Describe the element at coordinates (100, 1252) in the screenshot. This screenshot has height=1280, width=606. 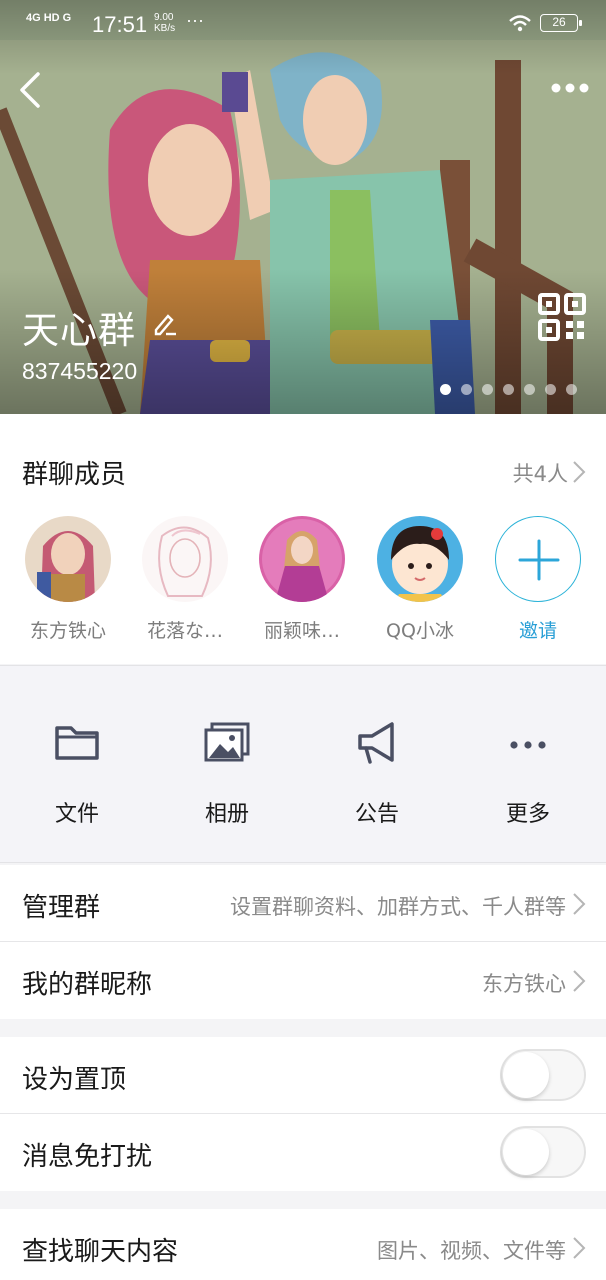
I see `row-label: 查找聊天内容` at that location.